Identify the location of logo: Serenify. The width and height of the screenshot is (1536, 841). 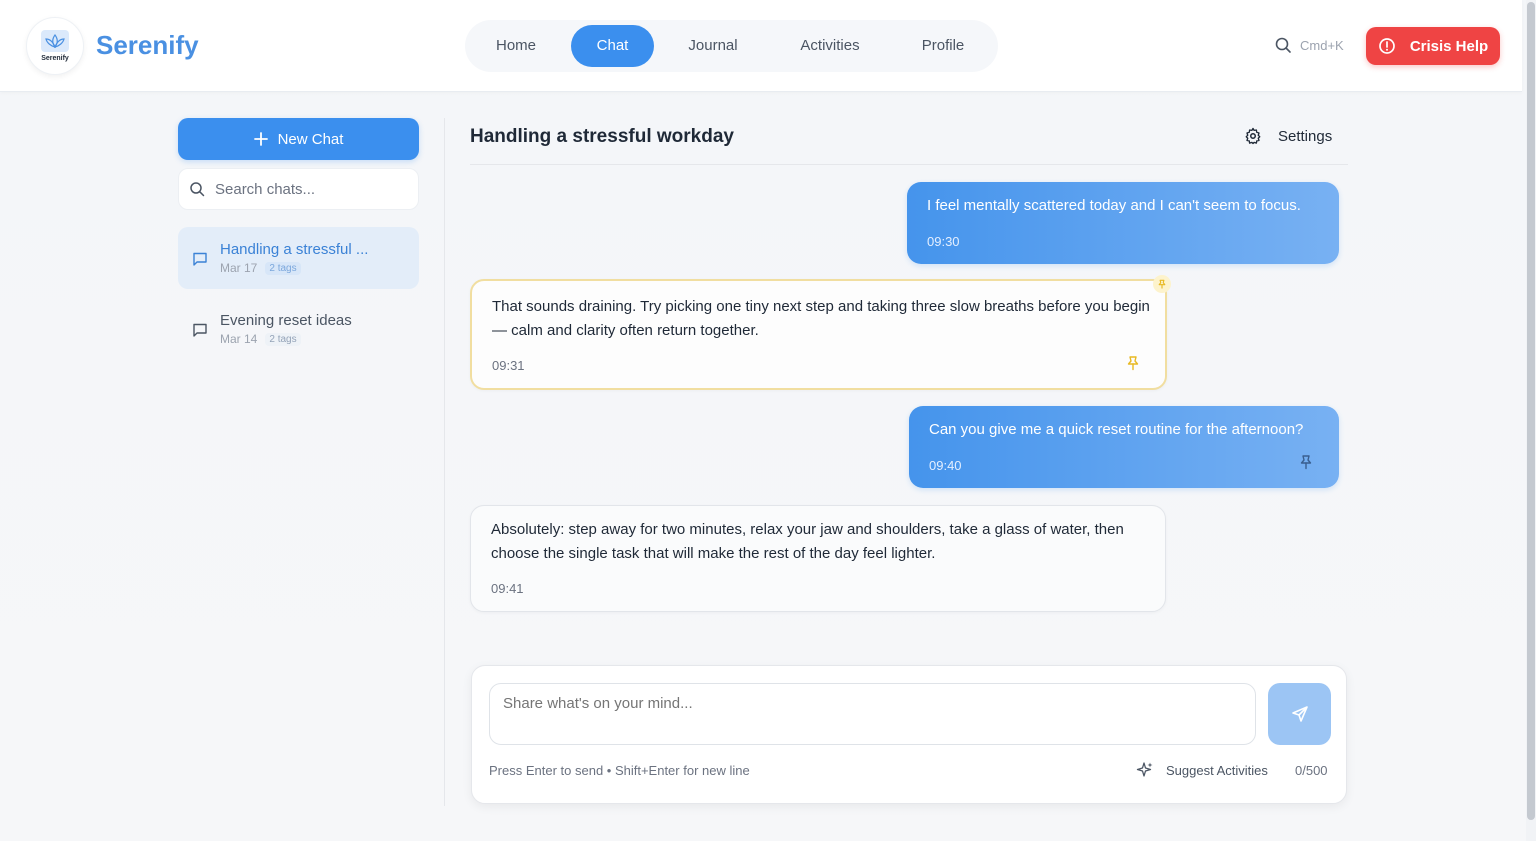
(55, 46).